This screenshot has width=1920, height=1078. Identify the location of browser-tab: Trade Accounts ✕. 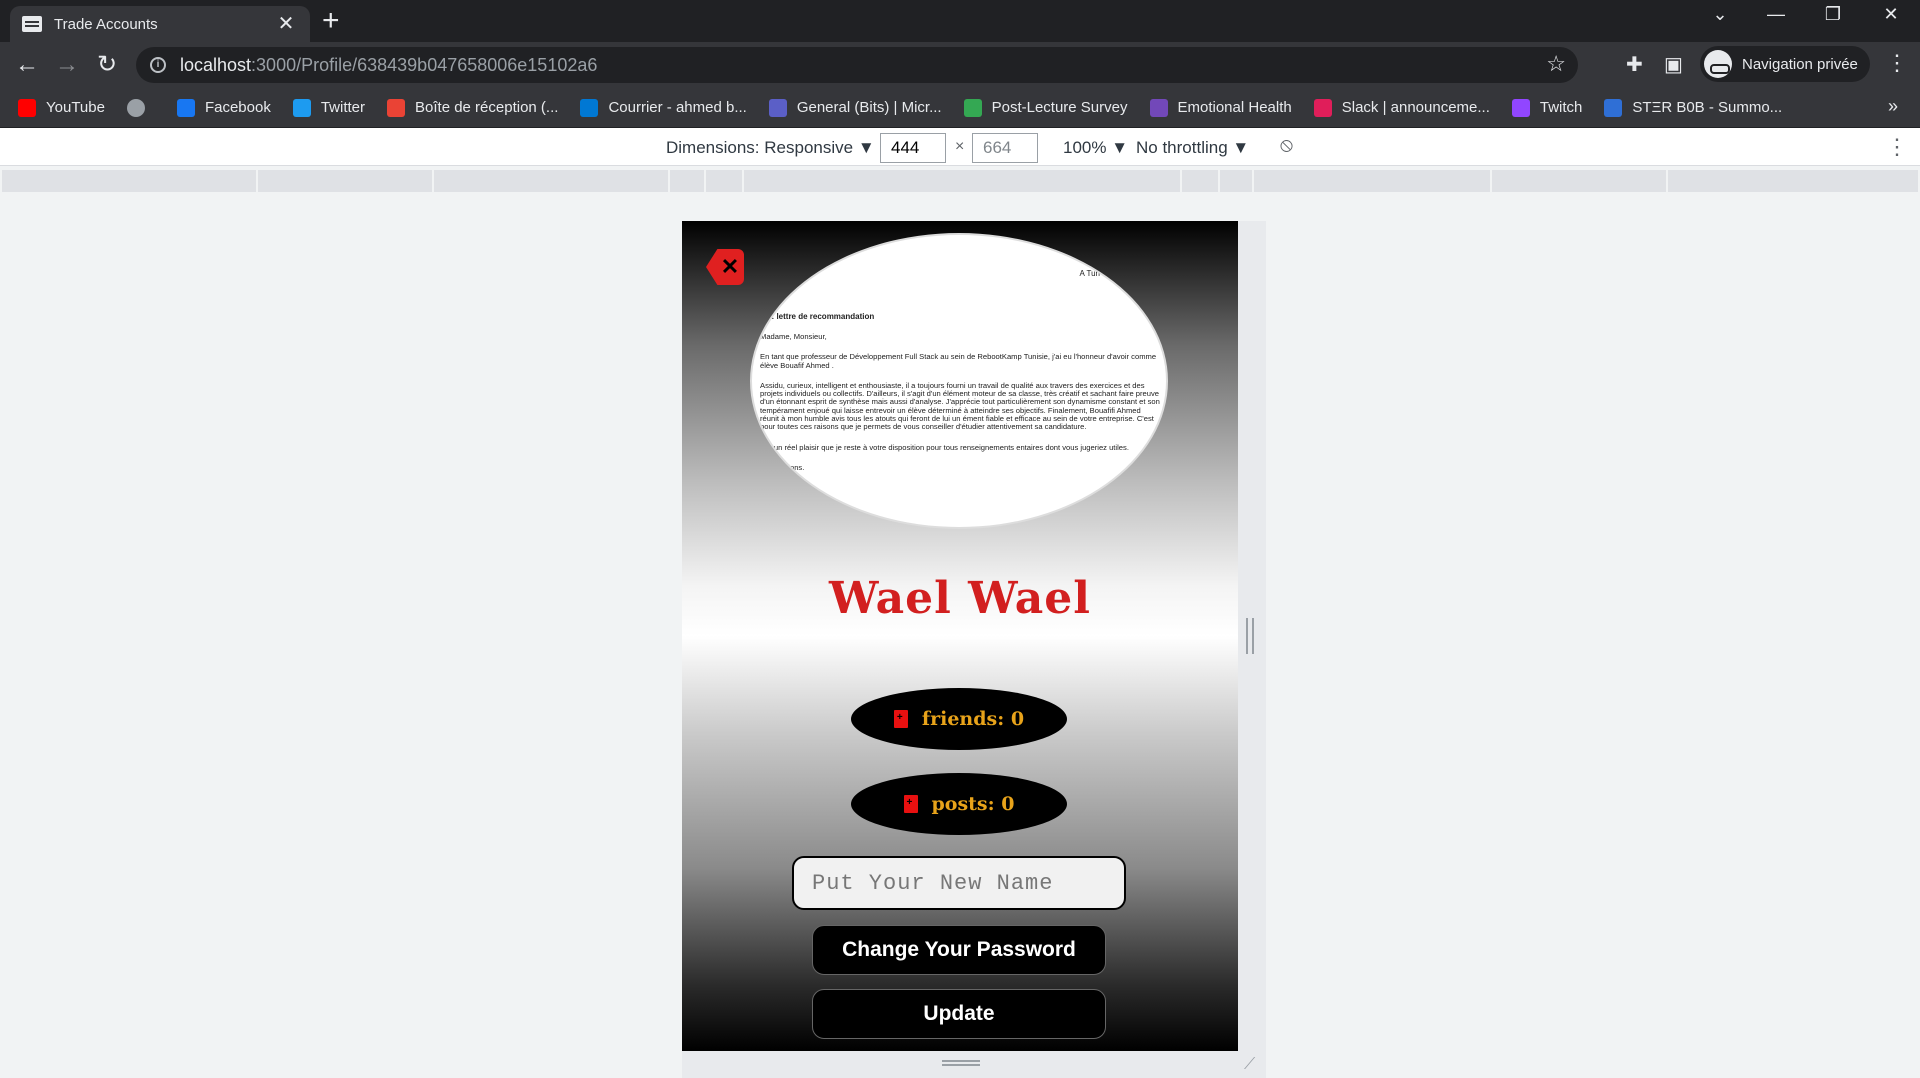
(160, 24).